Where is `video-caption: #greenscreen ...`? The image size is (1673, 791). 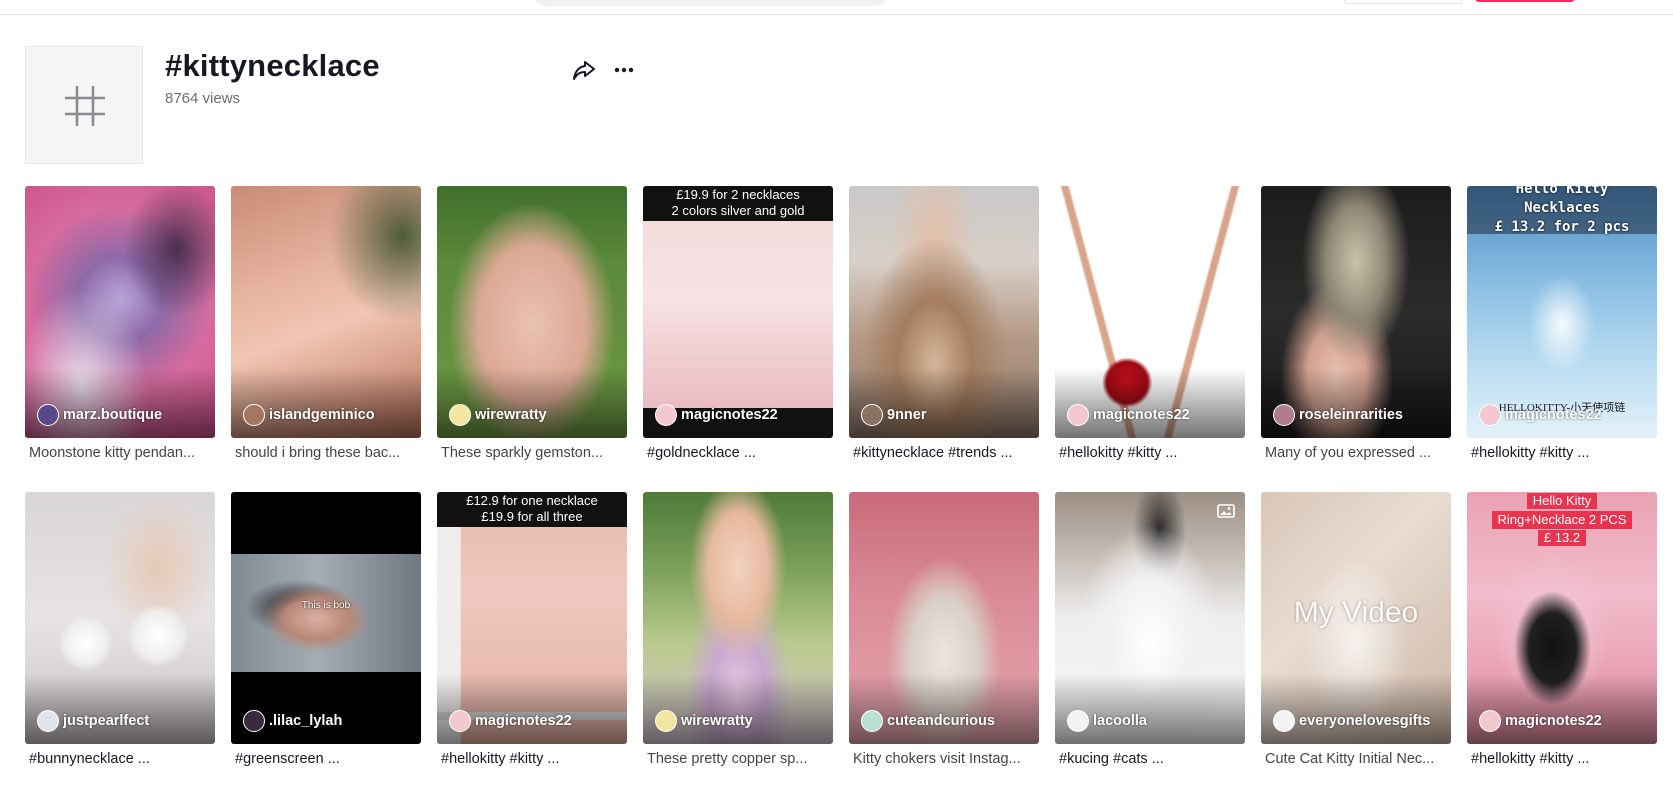 video-caption: #greenscreen ... is located at coordinates (328, 759).